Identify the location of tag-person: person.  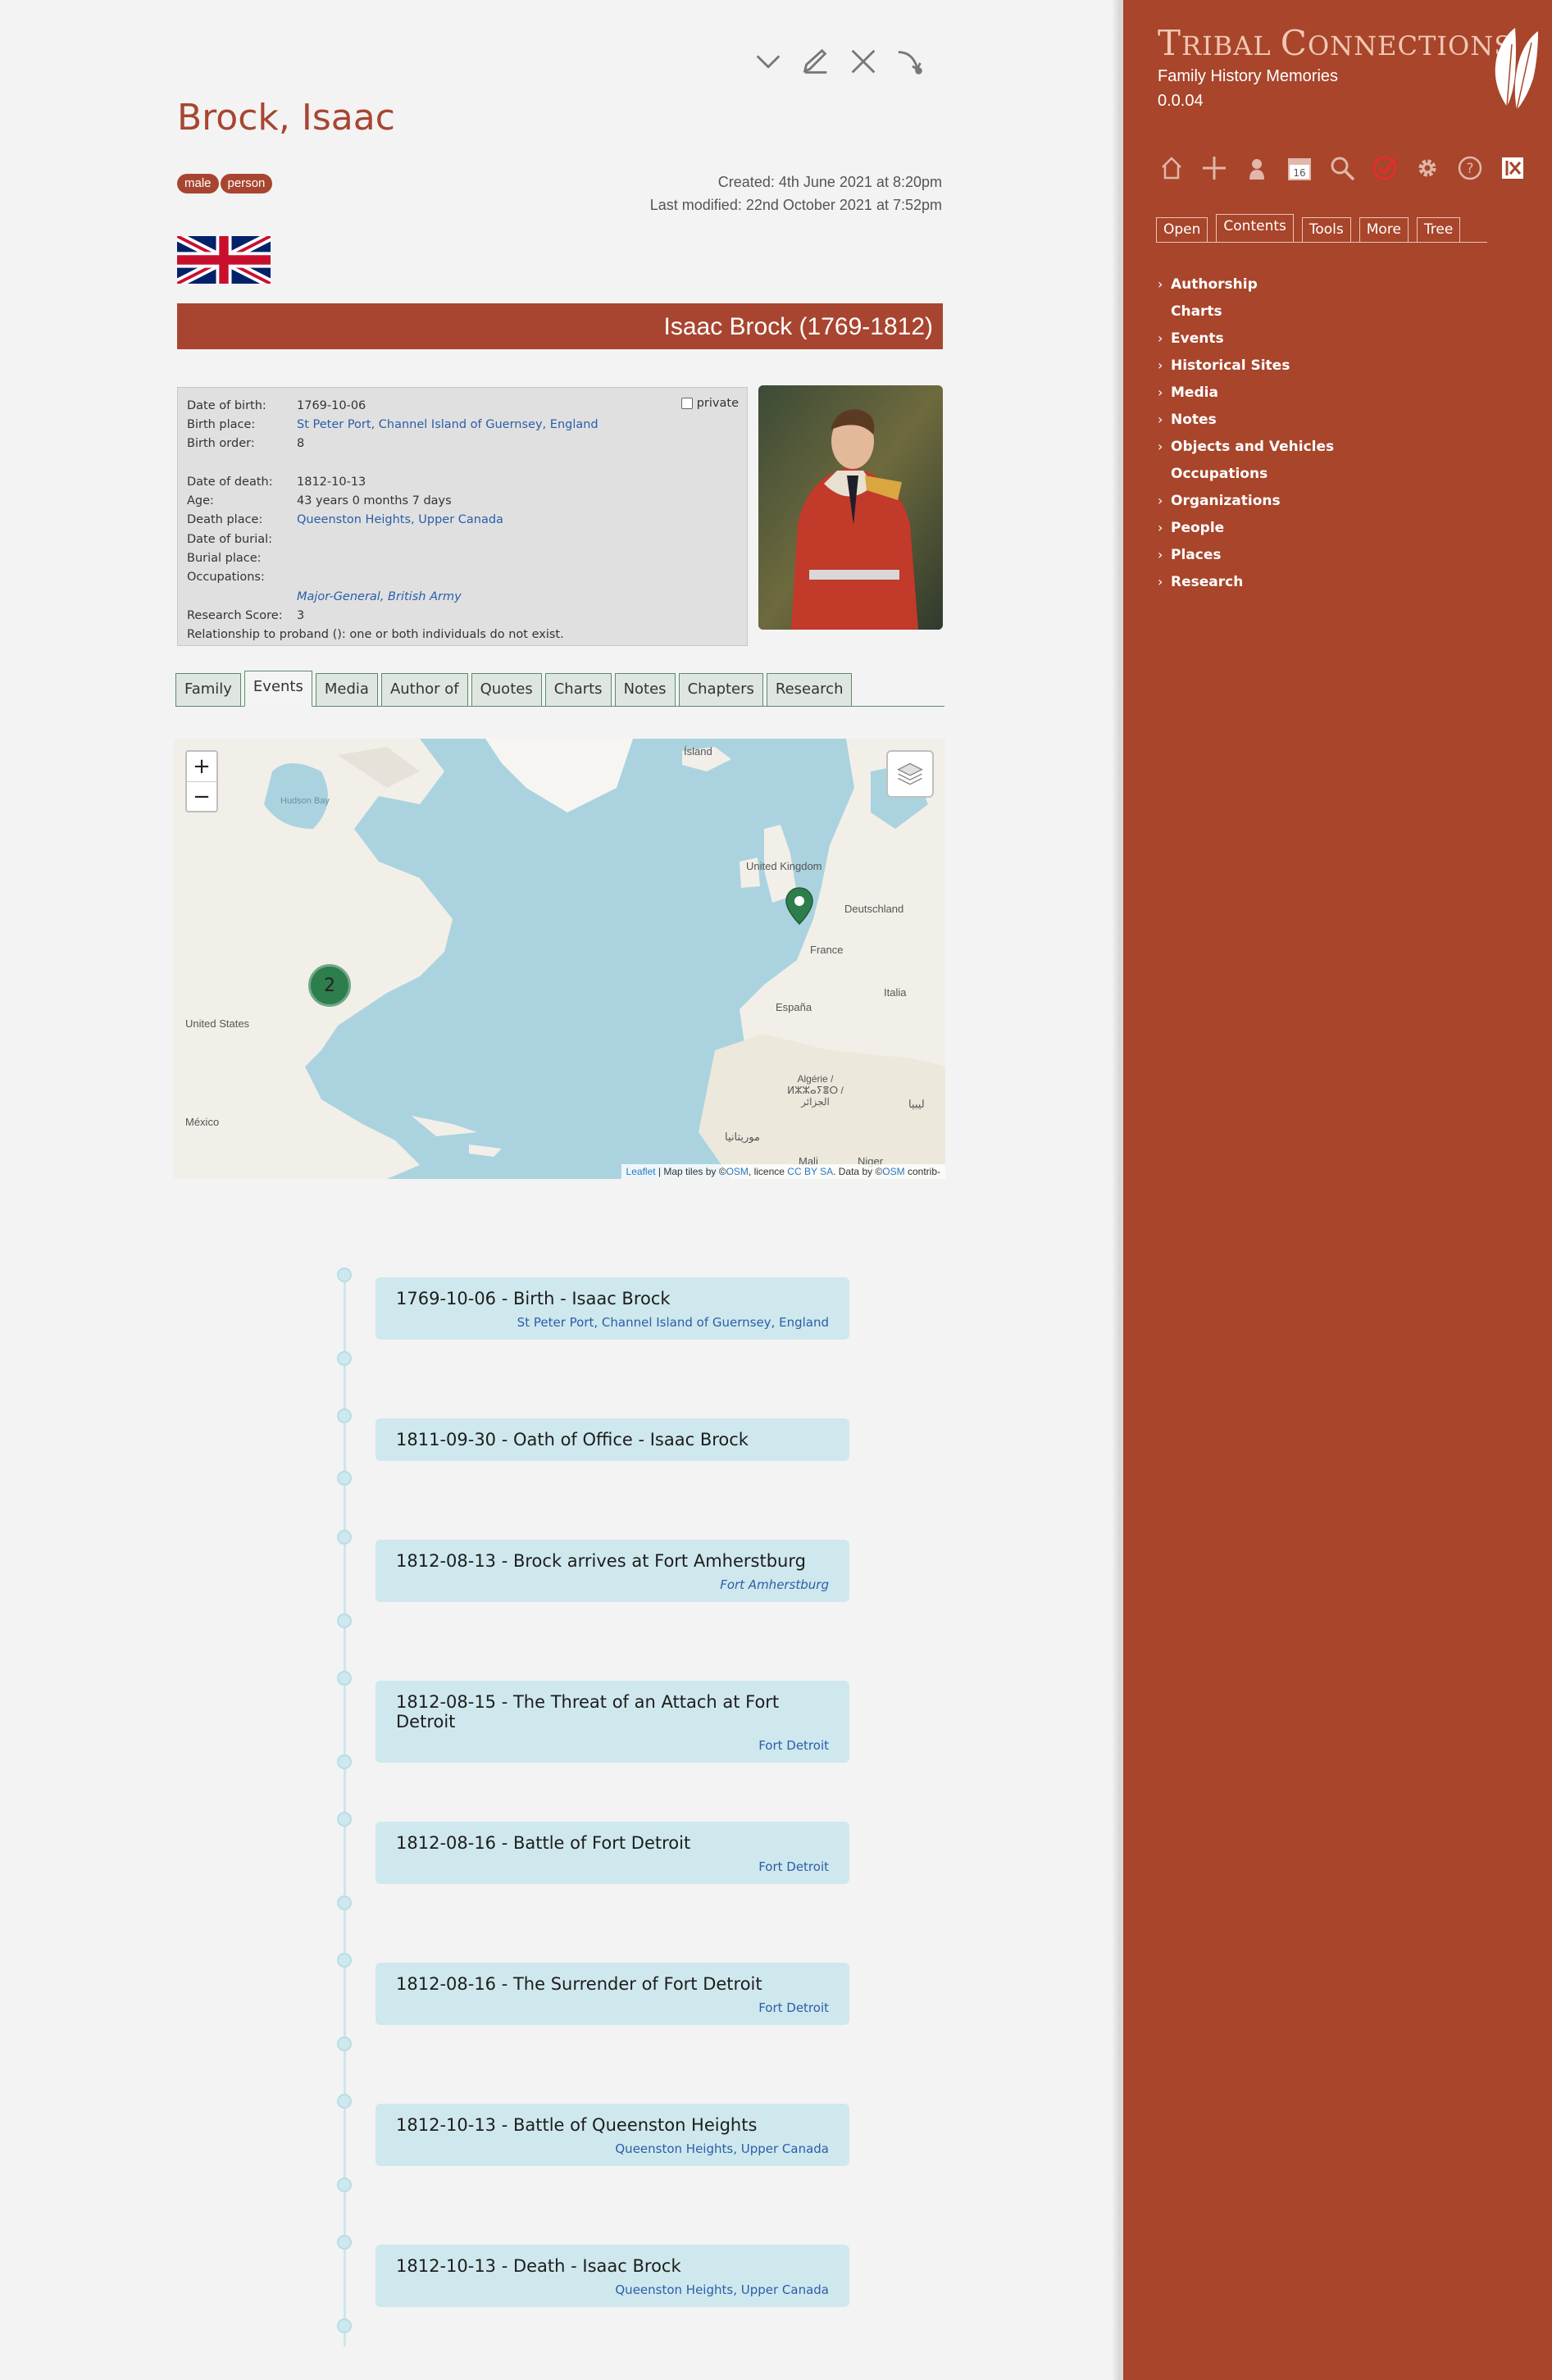
(247, 184).